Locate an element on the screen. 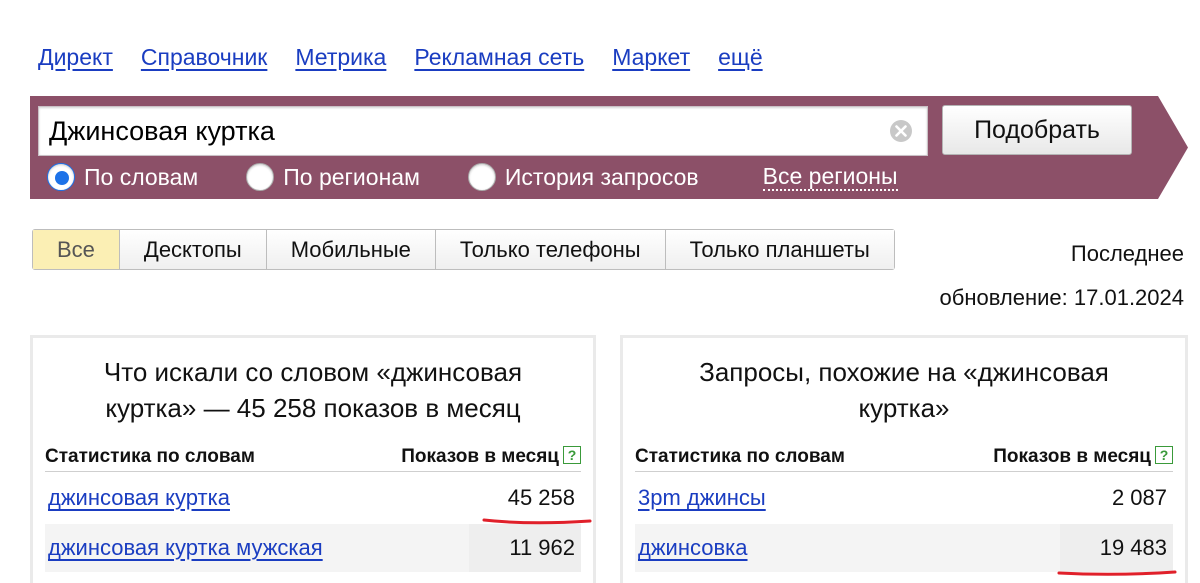 This screenshot has width=1200, height=583. nav-link-directory: Справочник is located at coordinates (204, 57).